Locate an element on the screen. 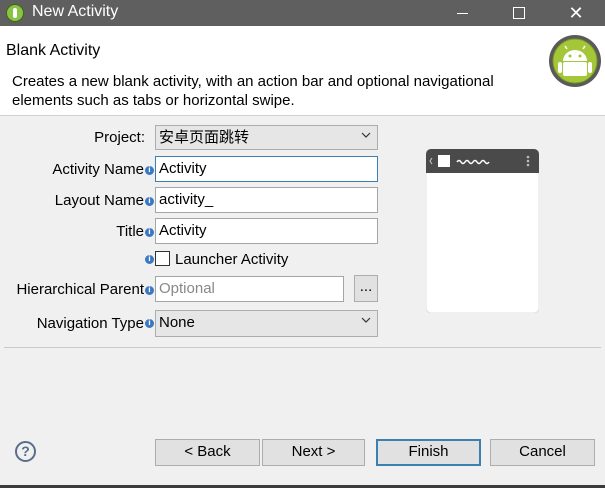 The height and width of the screenshot is (488, 605). title-bar: New Activity ✕ is located at coordinates (302, 13).